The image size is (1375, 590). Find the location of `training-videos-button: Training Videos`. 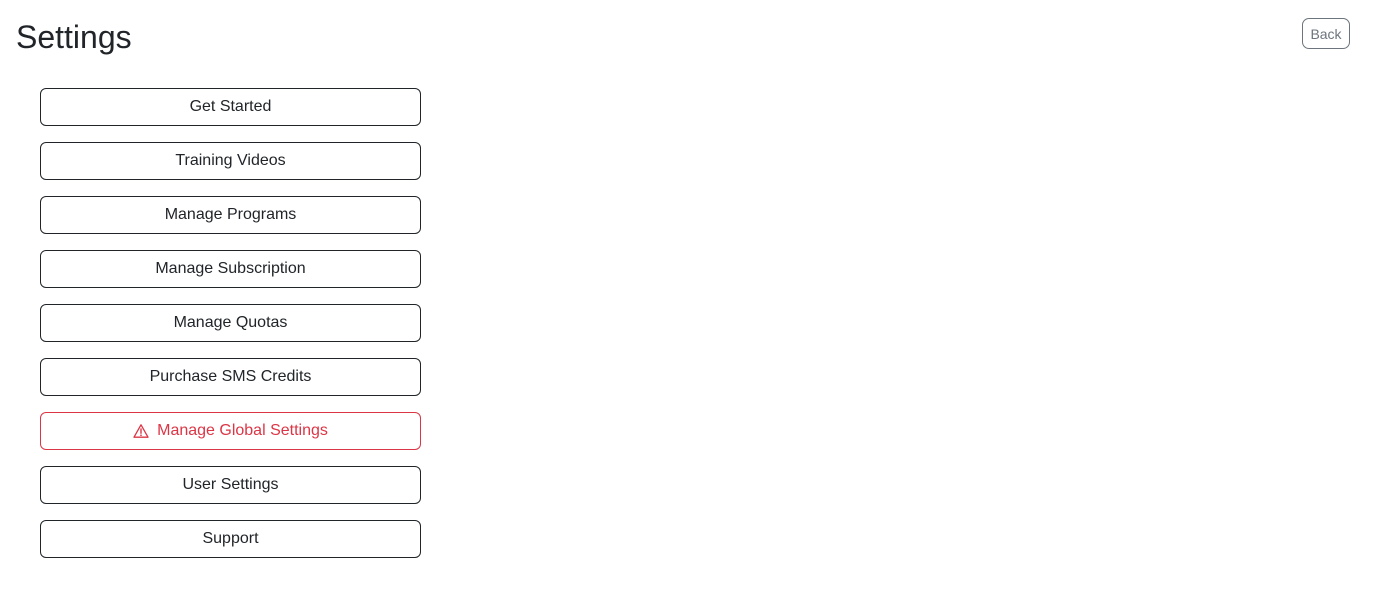

training-videos-button: Training Videos is located at coordinates (230, 161).